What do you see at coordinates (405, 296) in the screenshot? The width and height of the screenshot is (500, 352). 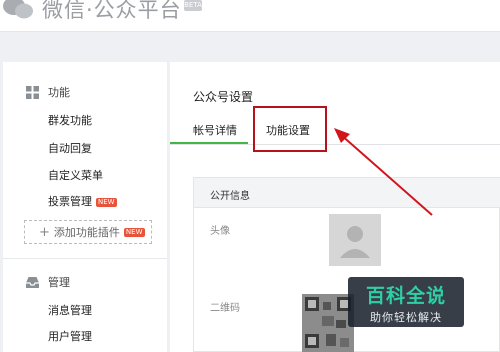 I see `watermark-title: 百科全说` at bounding box center [405, 296].